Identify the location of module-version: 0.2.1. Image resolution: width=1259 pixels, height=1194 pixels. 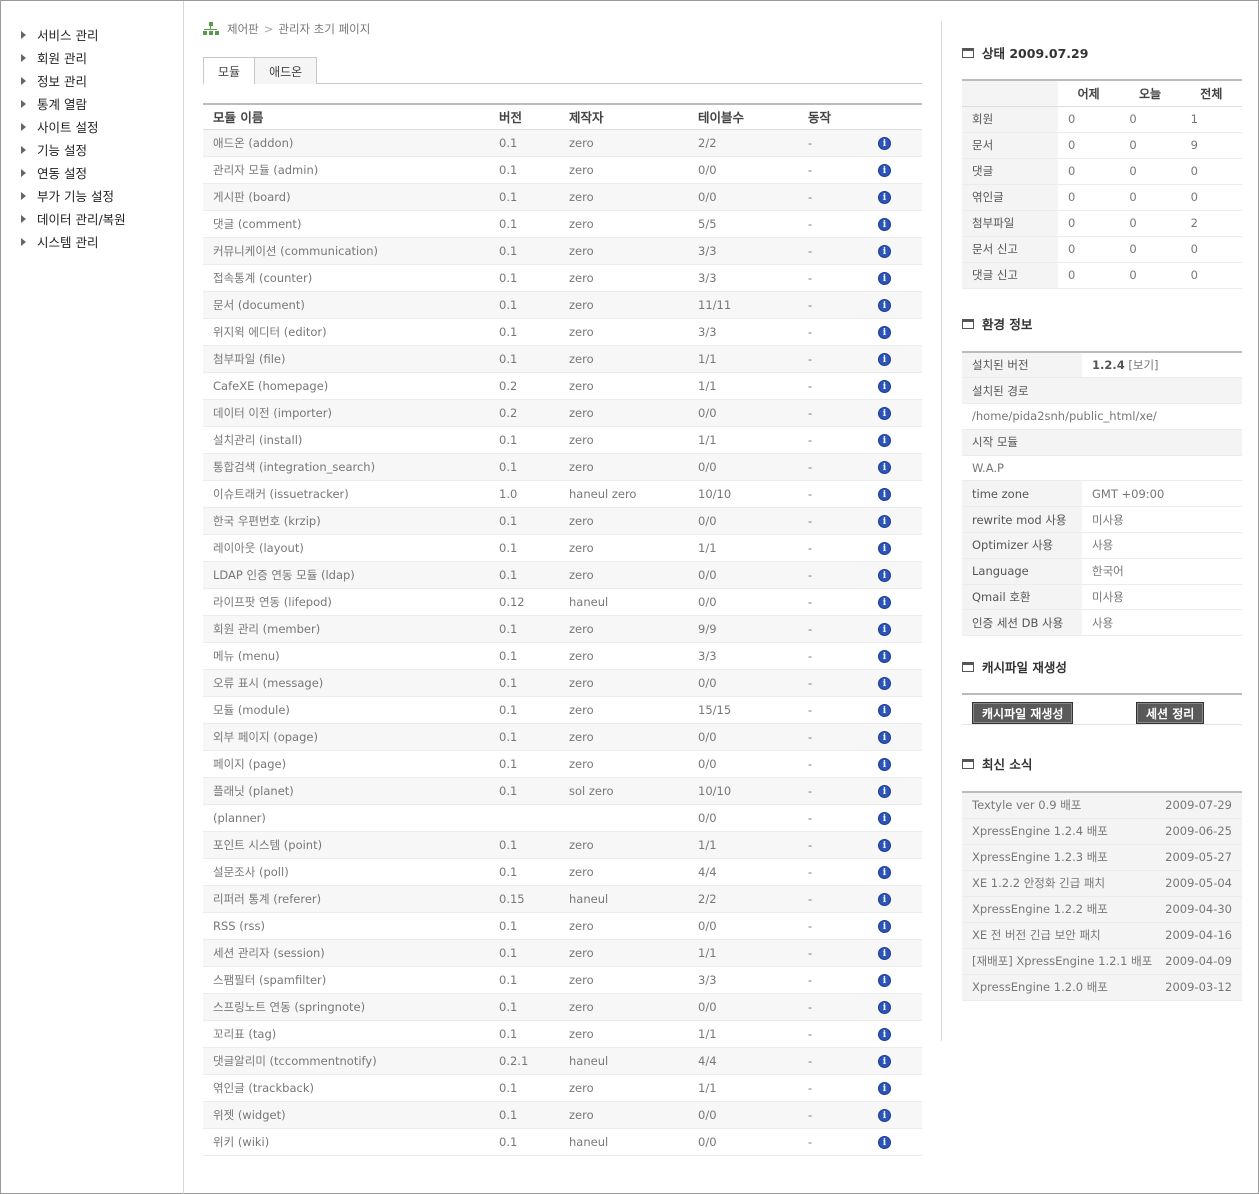
(524, 1061).